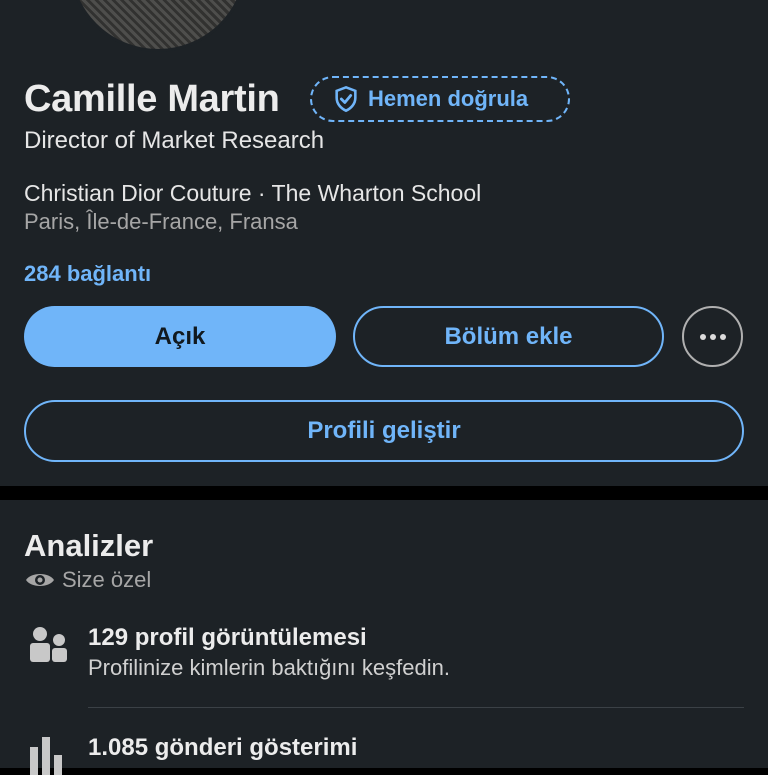 The width and height of the screenshot is (768, 775). Describe the element at coordinates (227, 638) in the screenshot. I see `profile-views-title: 129 profil görüntülemesi` at that location.